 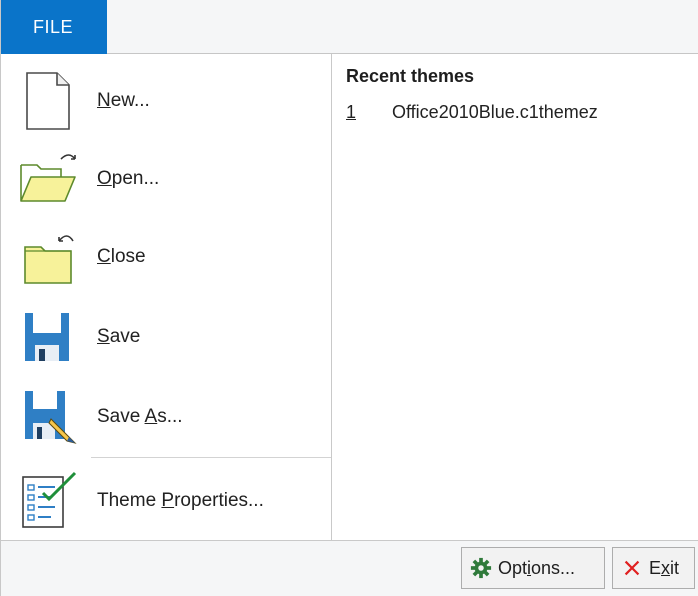 What do you see at coordinates (166, 257) in the screenshot?
I see `menu-item-close: Close` at bounding box center [166, 257].